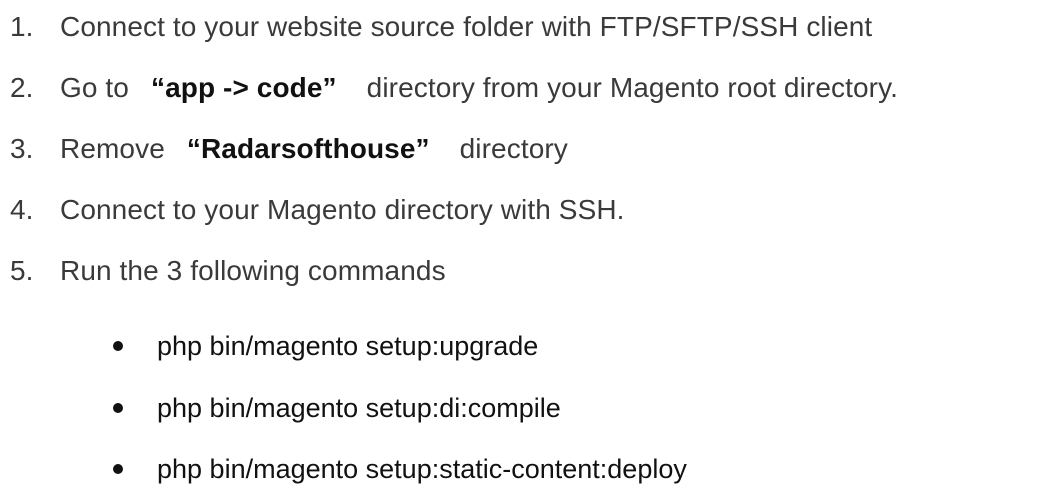  Describe the element at coordinates (359, 407) in the screenshot. I see `command-text: php bin/magento setup:di:compile` at that location.